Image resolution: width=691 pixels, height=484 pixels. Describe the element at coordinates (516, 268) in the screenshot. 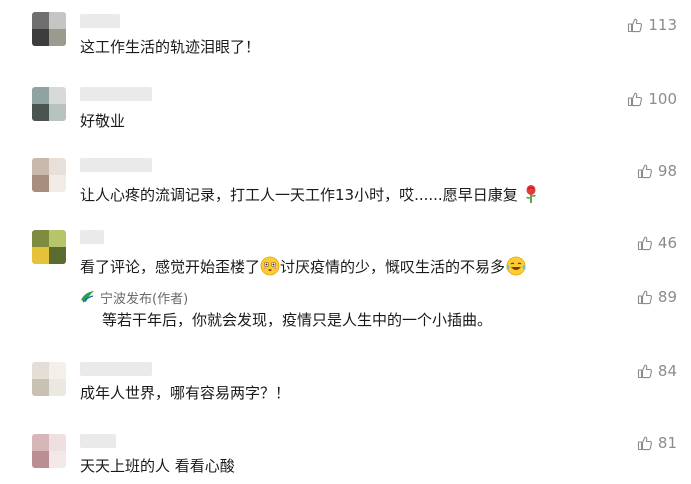

I see `tears-of-joy-emoji-icon` at that location.